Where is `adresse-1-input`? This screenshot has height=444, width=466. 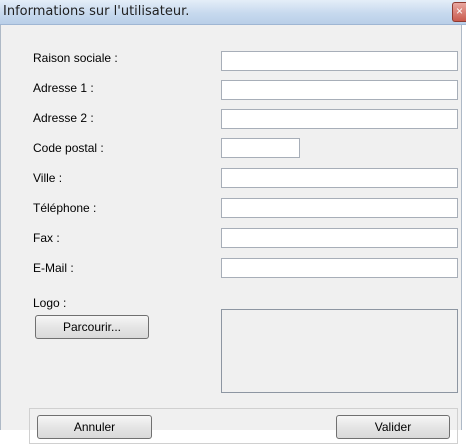 adresse-1-input is located at coordinates (339, 90).